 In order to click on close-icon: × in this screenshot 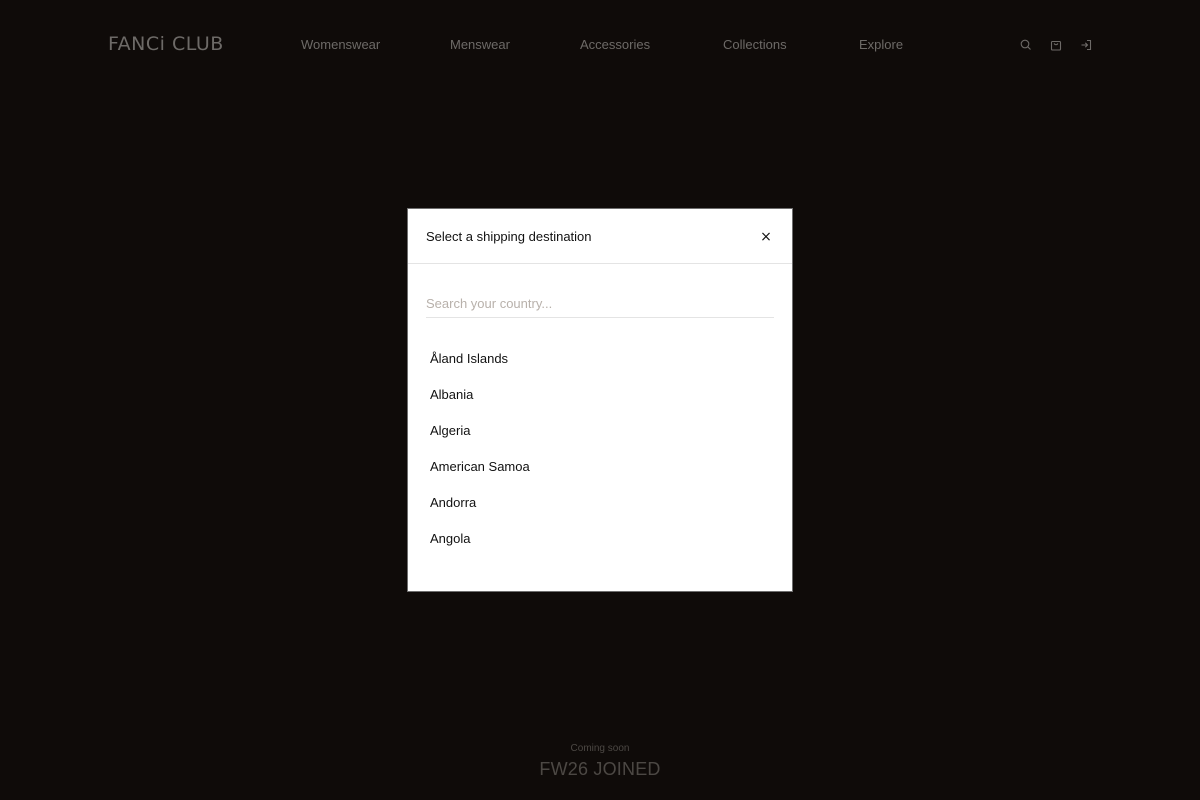, I will do `click(766, 237)`.